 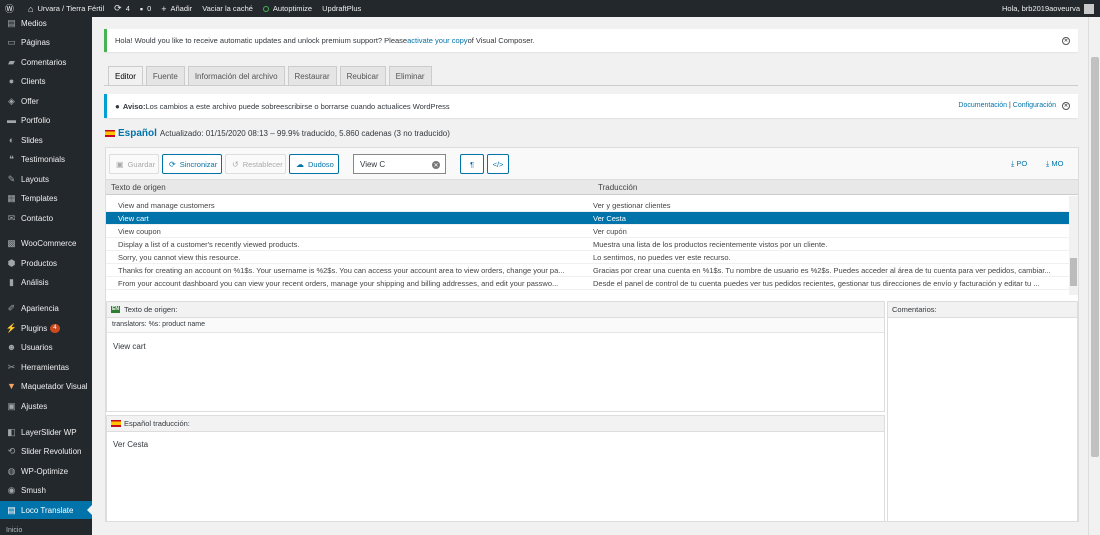 I want to click on sidebar-subitem-inicio: Inicio, so click(x=14, y=530).